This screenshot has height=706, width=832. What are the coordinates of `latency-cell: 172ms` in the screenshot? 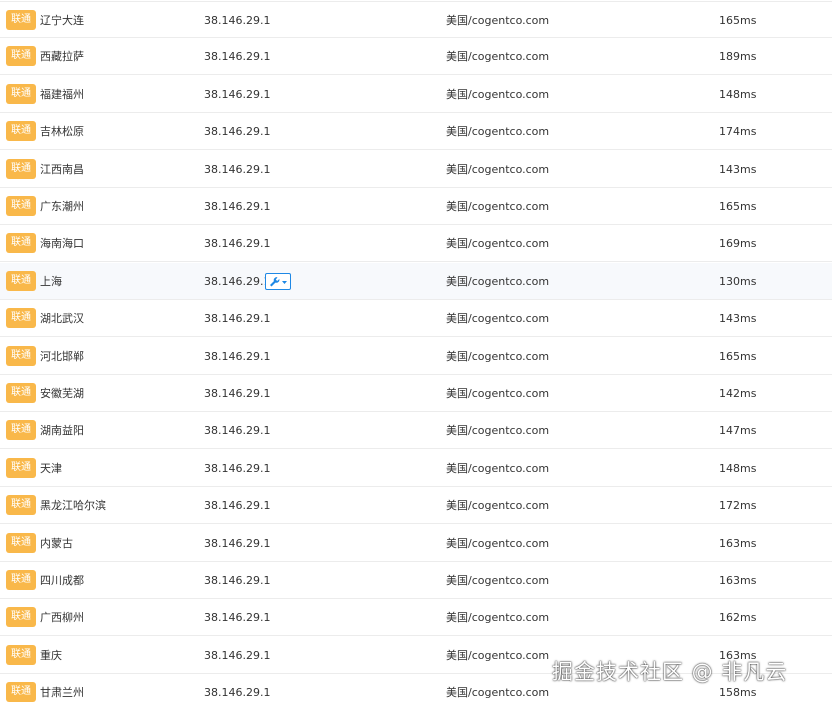 It's located at (738, 506).